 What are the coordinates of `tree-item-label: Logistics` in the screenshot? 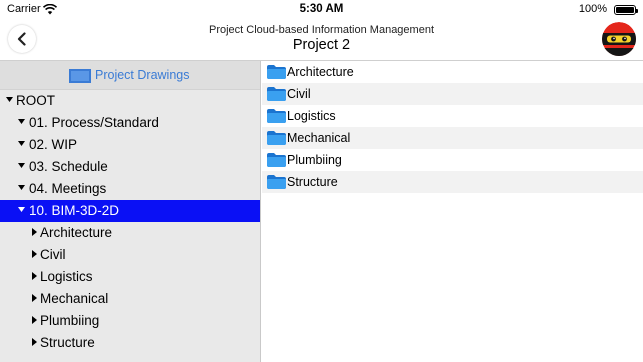 It's located at (66, 276).